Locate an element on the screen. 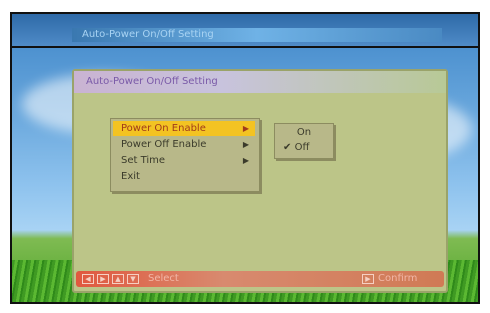 The image size is (490, 313). menu-item-label: Set Time is located at coordinates (143, 160).